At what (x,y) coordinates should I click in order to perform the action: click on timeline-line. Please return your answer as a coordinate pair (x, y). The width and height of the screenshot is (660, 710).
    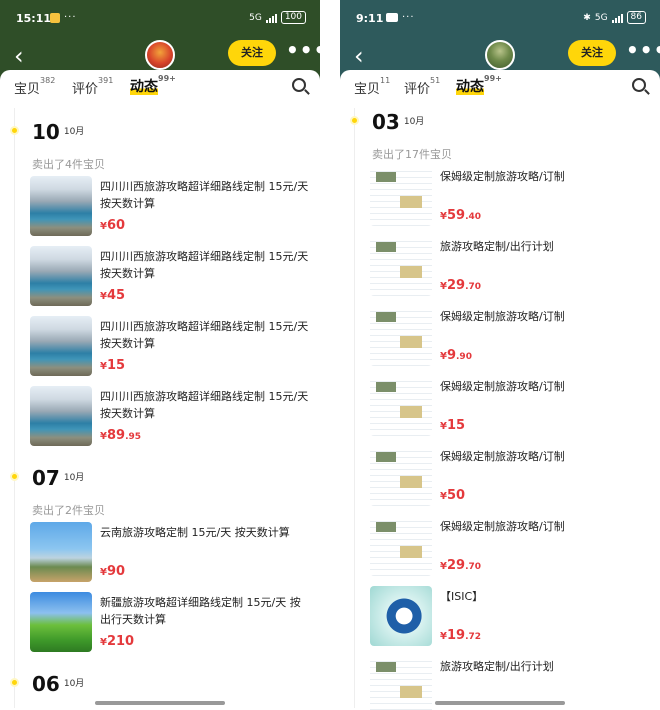
    Looking at the image, I should click on (354, 408).